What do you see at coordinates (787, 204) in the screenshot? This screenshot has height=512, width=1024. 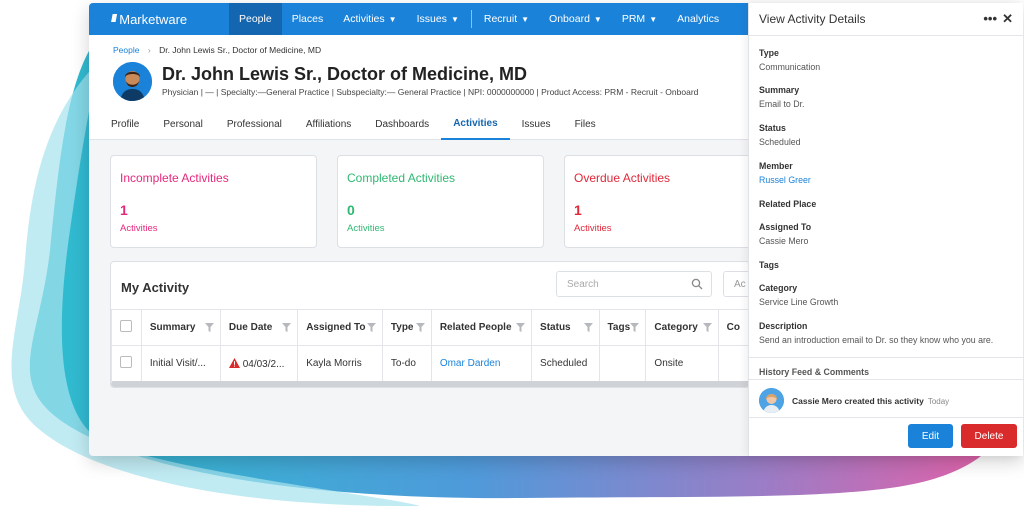 I see `field-related-place: Related Place` at bounding box center [787, 204].